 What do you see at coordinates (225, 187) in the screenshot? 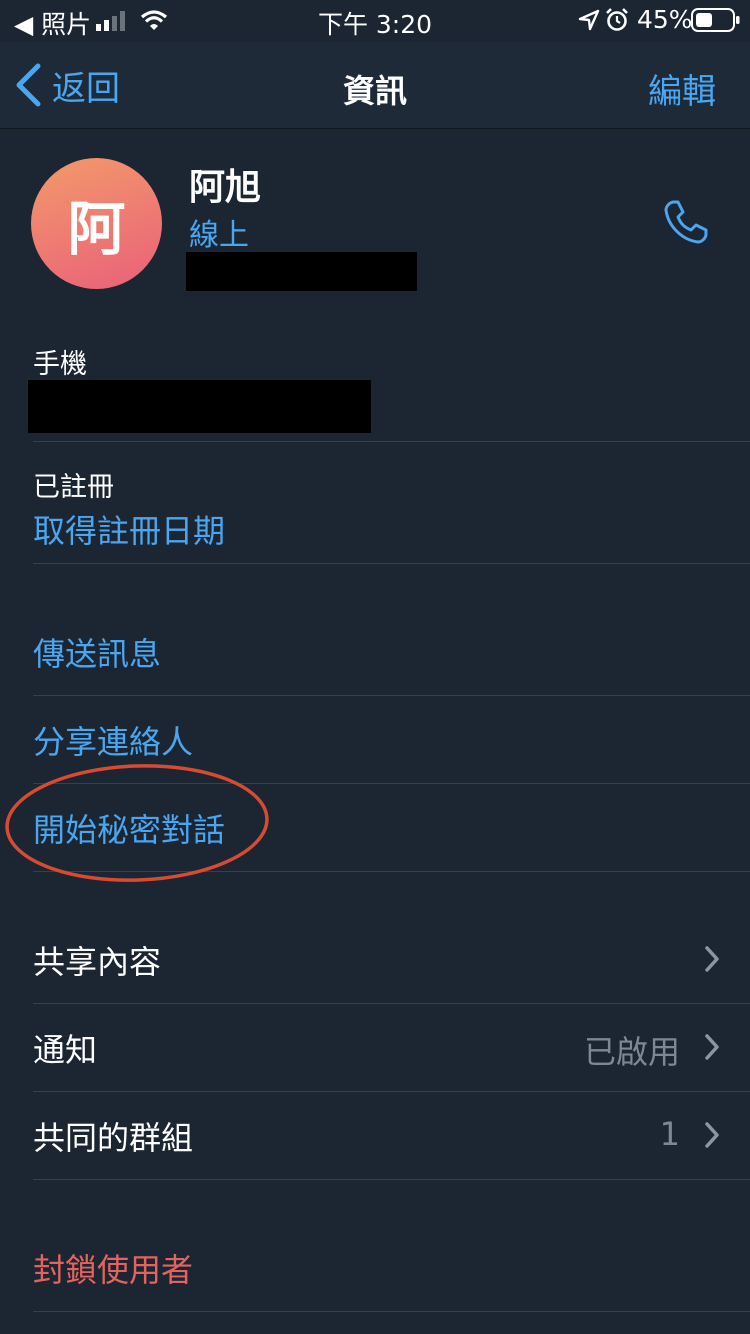
I see `contact-name: 阿旭` at bounding box center [225, 187].